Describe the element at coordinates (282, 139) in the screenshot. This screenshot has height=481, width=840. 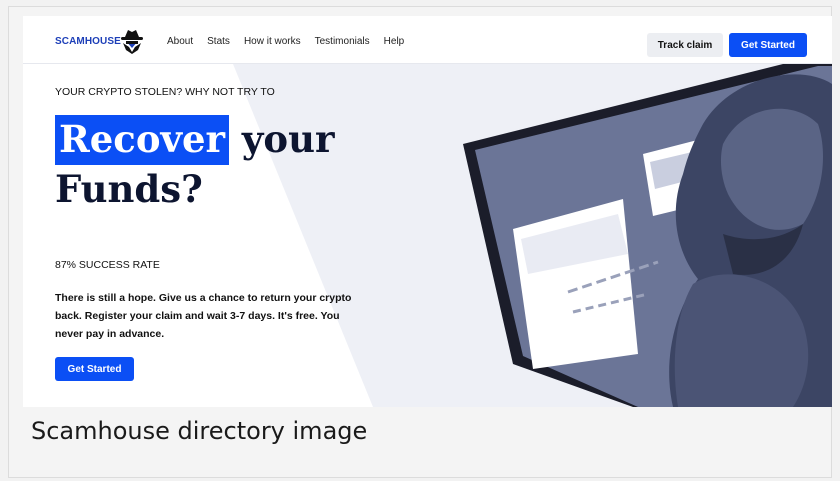
I see `headline-part-1: your` at that location.